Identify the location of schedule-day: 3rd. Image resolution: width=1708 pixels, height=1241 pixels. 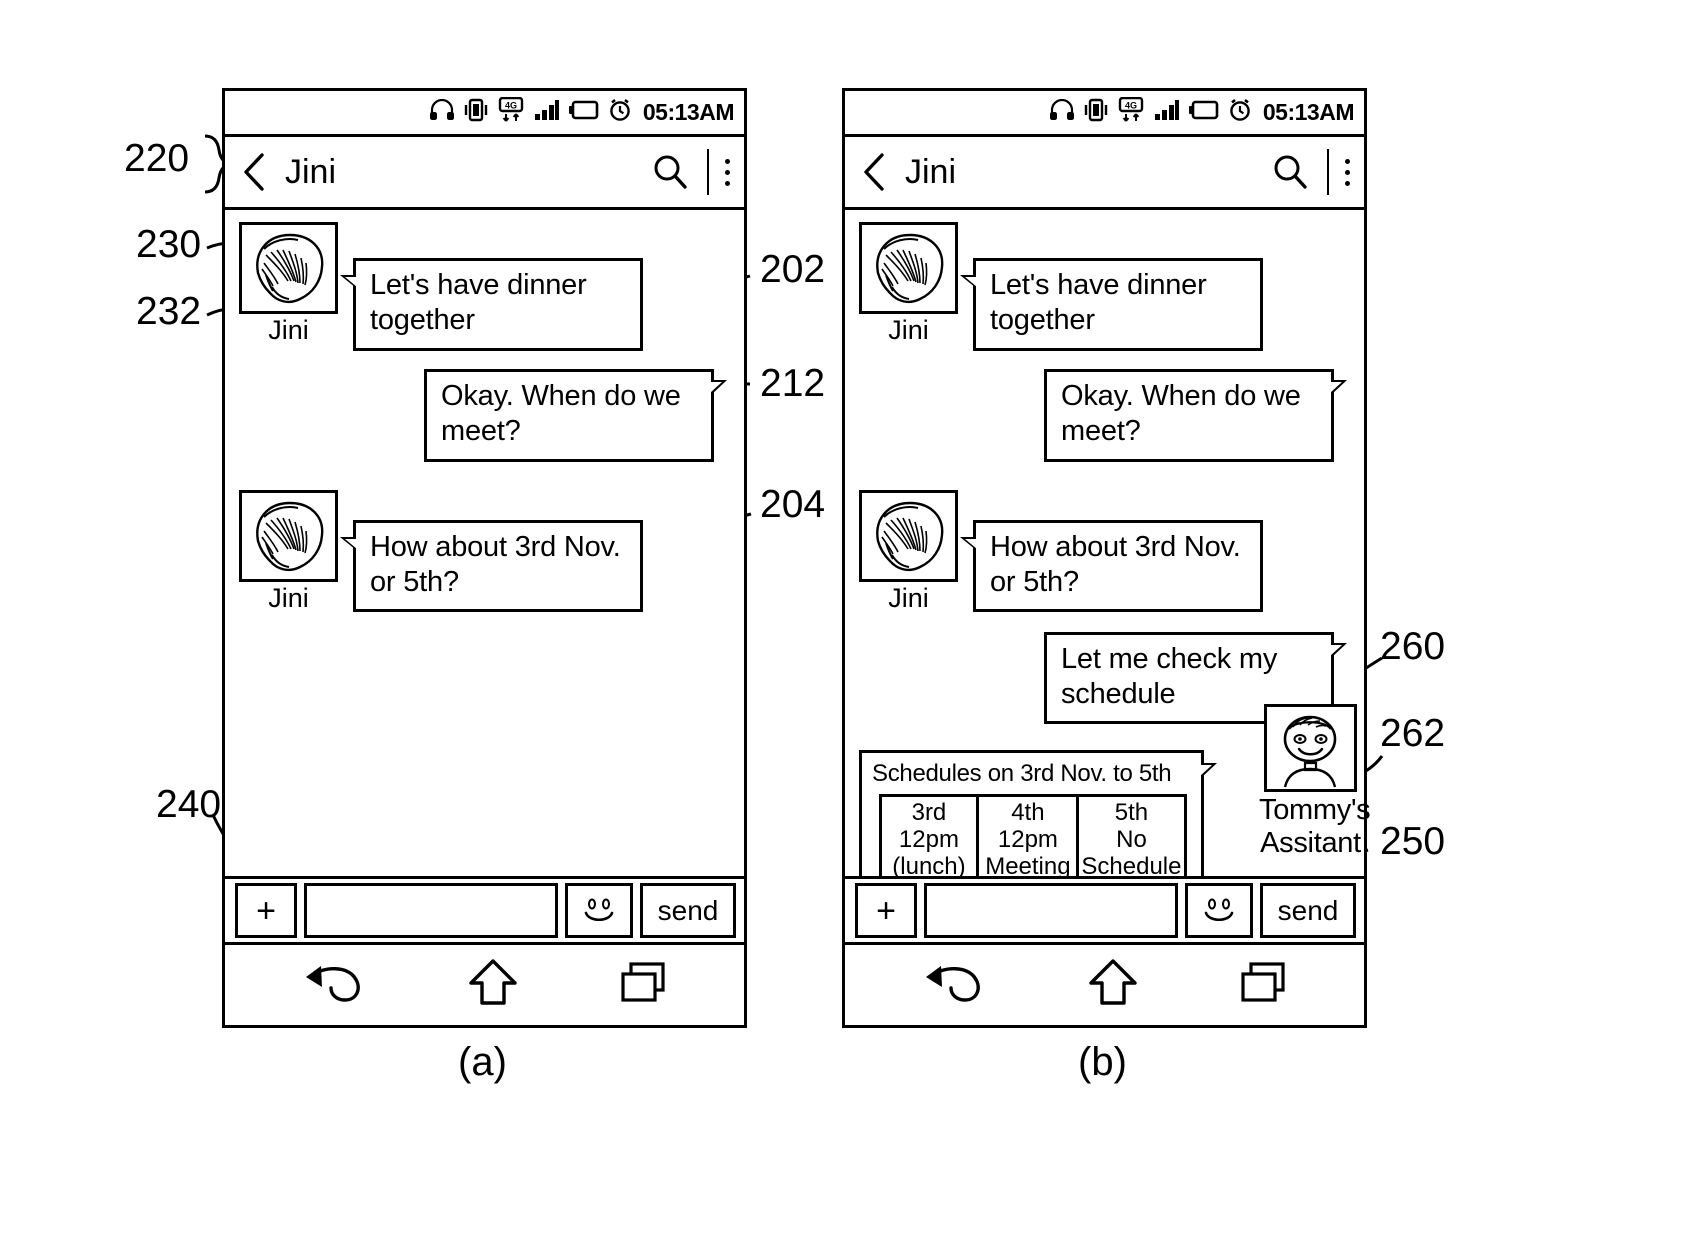
(929, 813).